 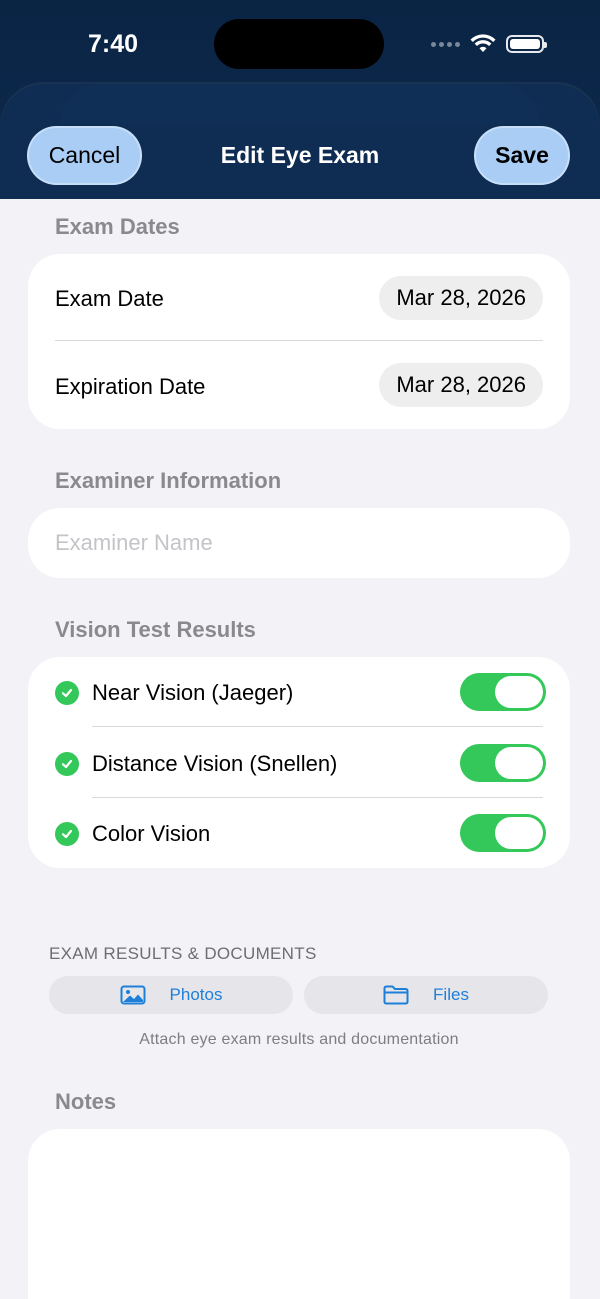 I want to click on examiner-name-placeholder: Examiner Name, so click(x=134, y=542).